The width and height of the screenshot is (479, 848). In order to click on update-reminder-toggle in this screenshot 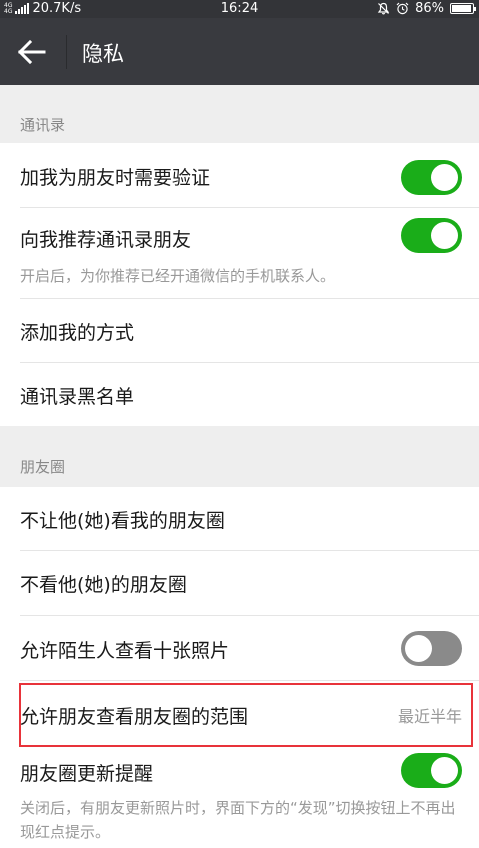, I will do `click(431, 770)`.